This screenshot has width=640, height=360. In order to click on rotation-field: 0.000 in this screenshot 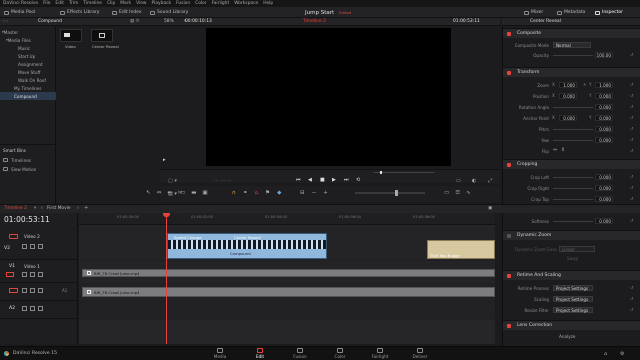, I will do `click(604, 107)`.